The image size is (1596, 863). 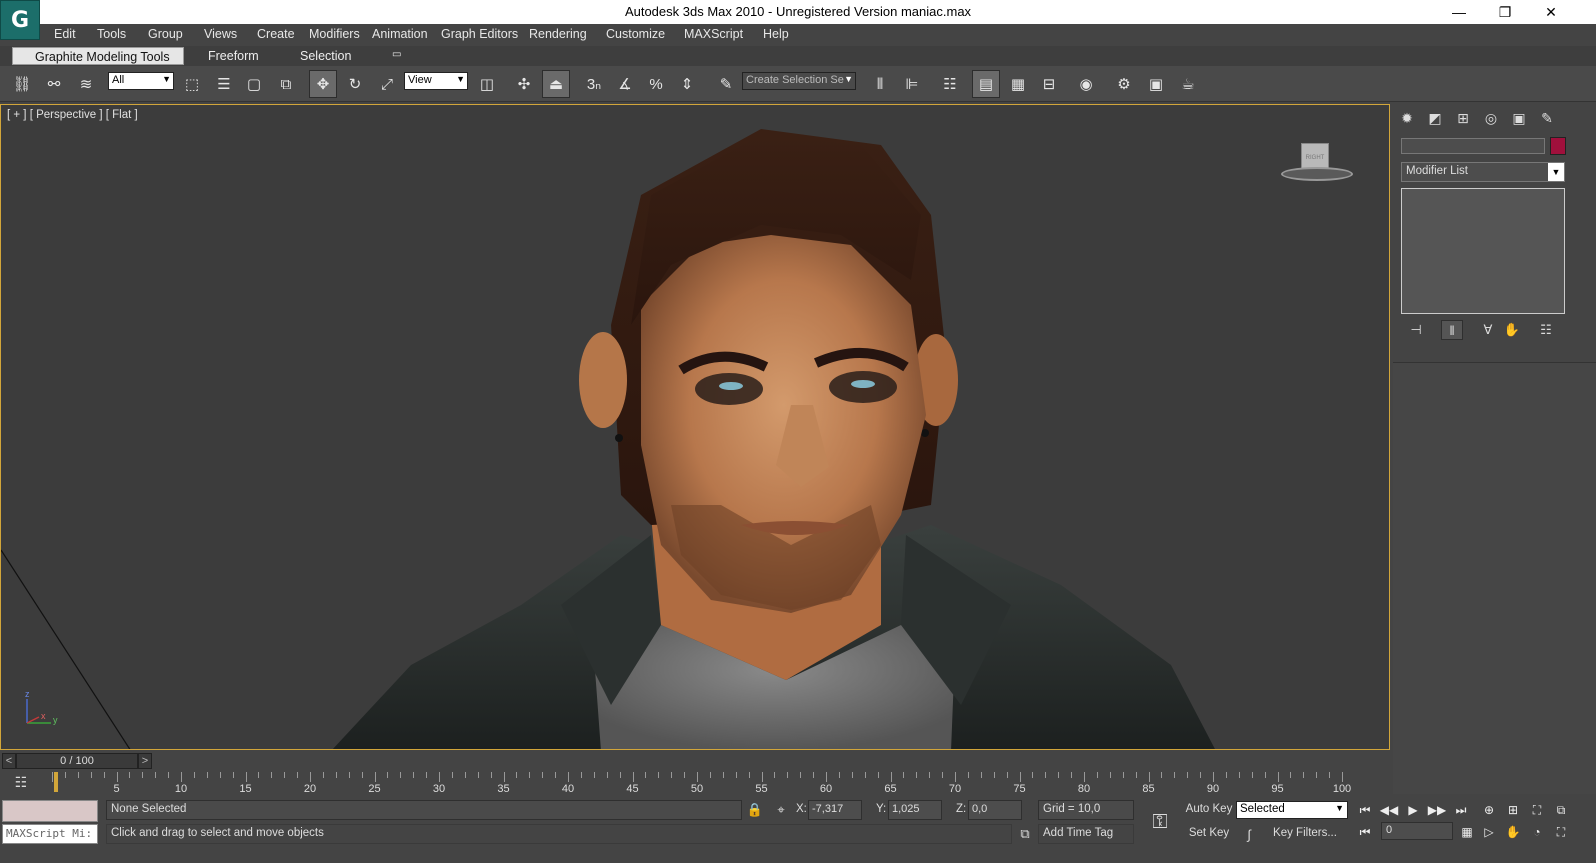 What do you see at coordinates (436, 81) in the screenshot?
I see `reference-coordinate-dropdown: View ▼` at bounding box center [436, 81].